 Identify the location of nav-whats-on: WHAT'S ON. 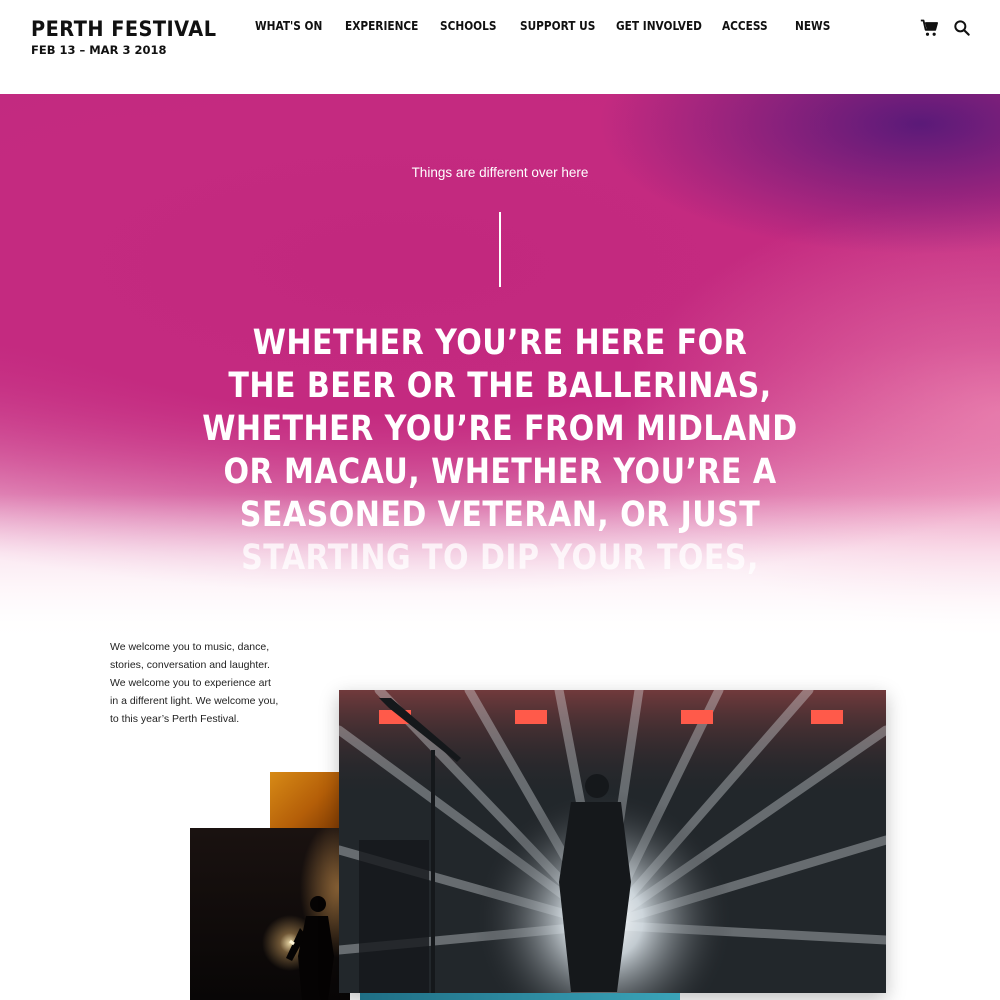
(288, 26).